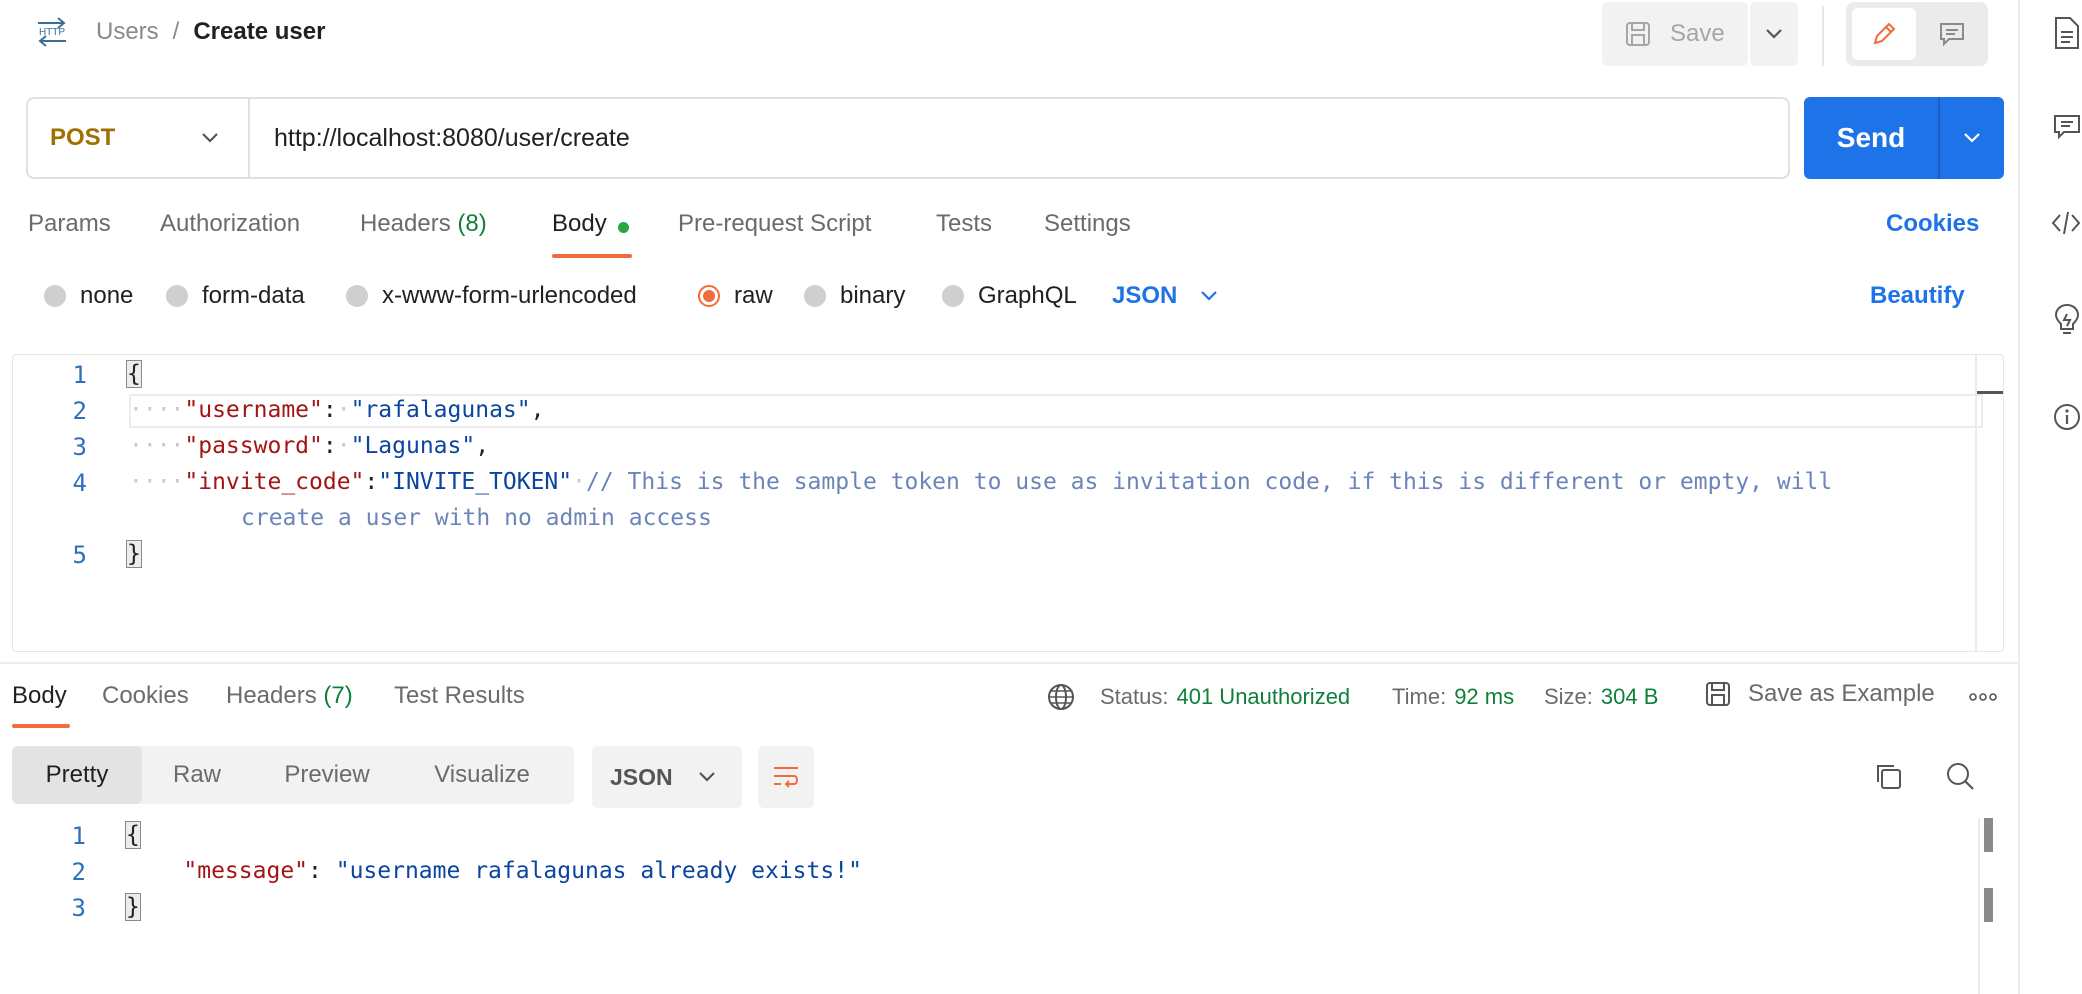  What do you see at coordinates (1972, 138) in the screenshot?
I see `send-options-button` at bounding box center [1972, 138].